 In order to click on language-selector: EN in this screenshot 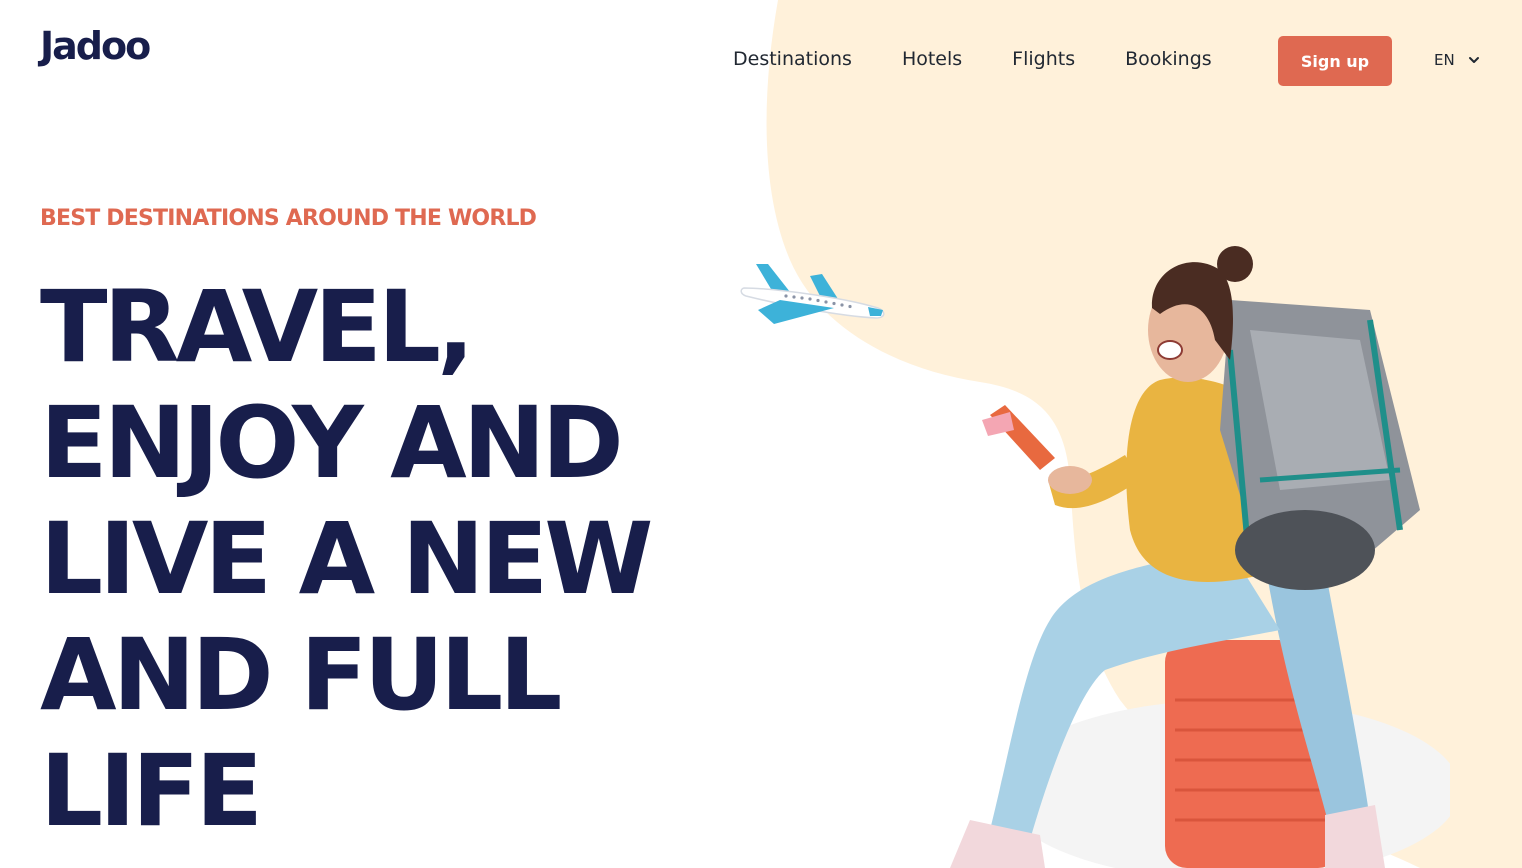, I will do `click(1457, 60)`.